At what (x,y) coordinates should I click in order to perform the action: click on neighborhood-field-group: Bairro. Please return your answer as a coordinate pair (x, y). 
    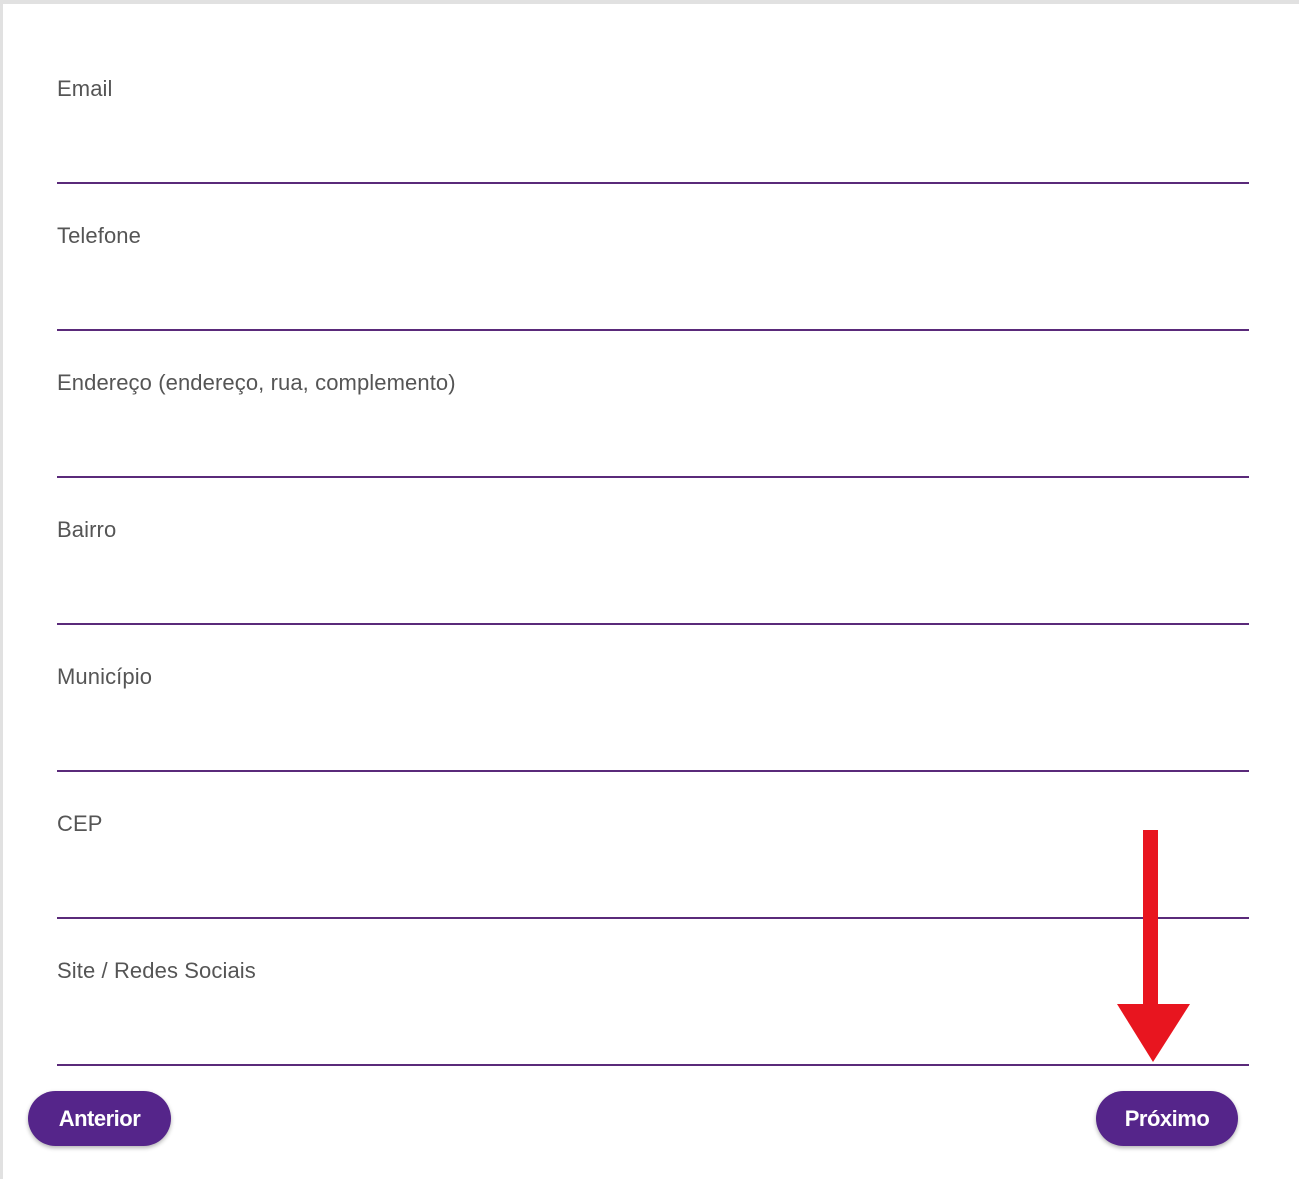
    Looking at the image, I should click on (653, 590).